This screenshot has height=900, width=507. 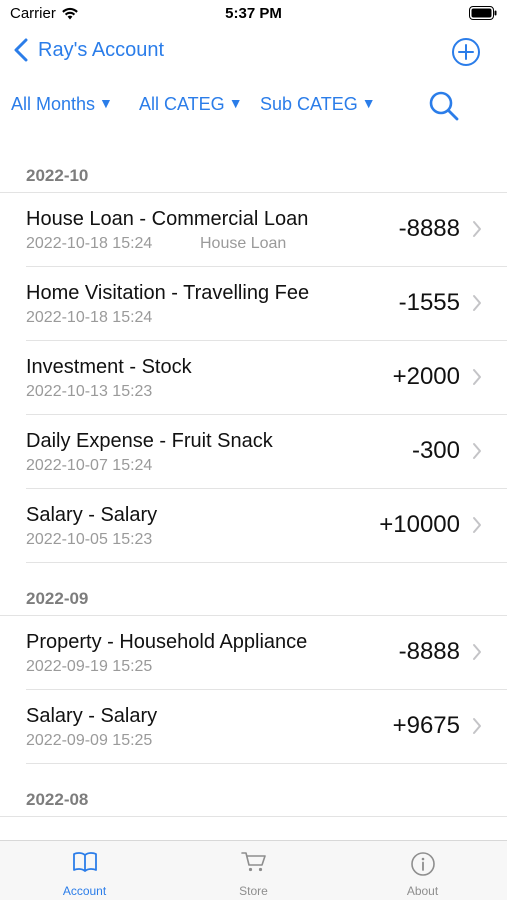 What do you see at coordinates (89, 666) in the screenshot?
I see `transaction-date: 2022-09-19 15:25` at bounding box center [89, 666].